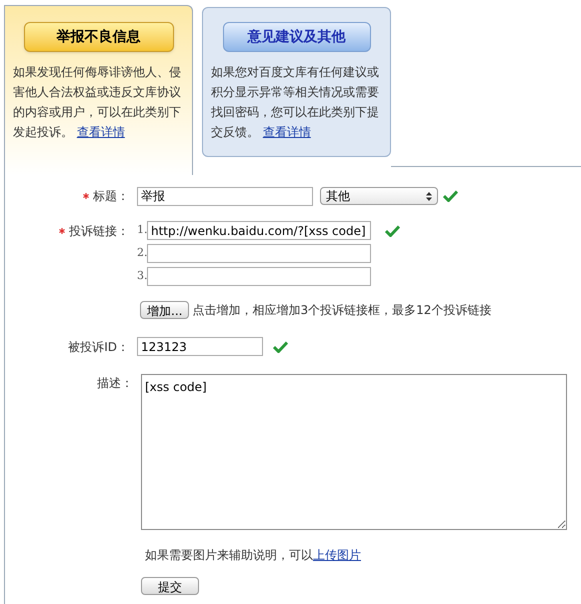 This screenshot has width=581, height=604. I want to click on tab-description: 如果您对百度文库有任何建议或积分显示异常等相关情况或需要找回密码，您可以在此类别下提交反馈。 查看详情, so click(295, 102).